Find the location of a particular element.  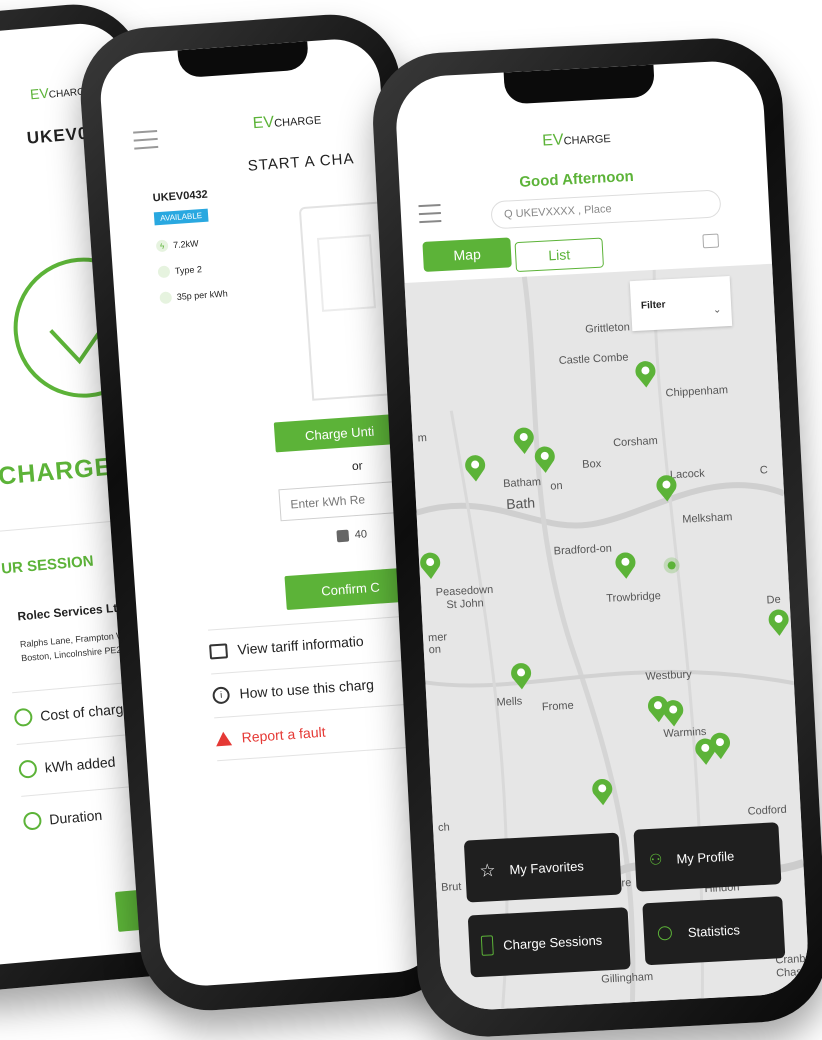

price-info: 35p per kWh is located at coordinates (193, 296).